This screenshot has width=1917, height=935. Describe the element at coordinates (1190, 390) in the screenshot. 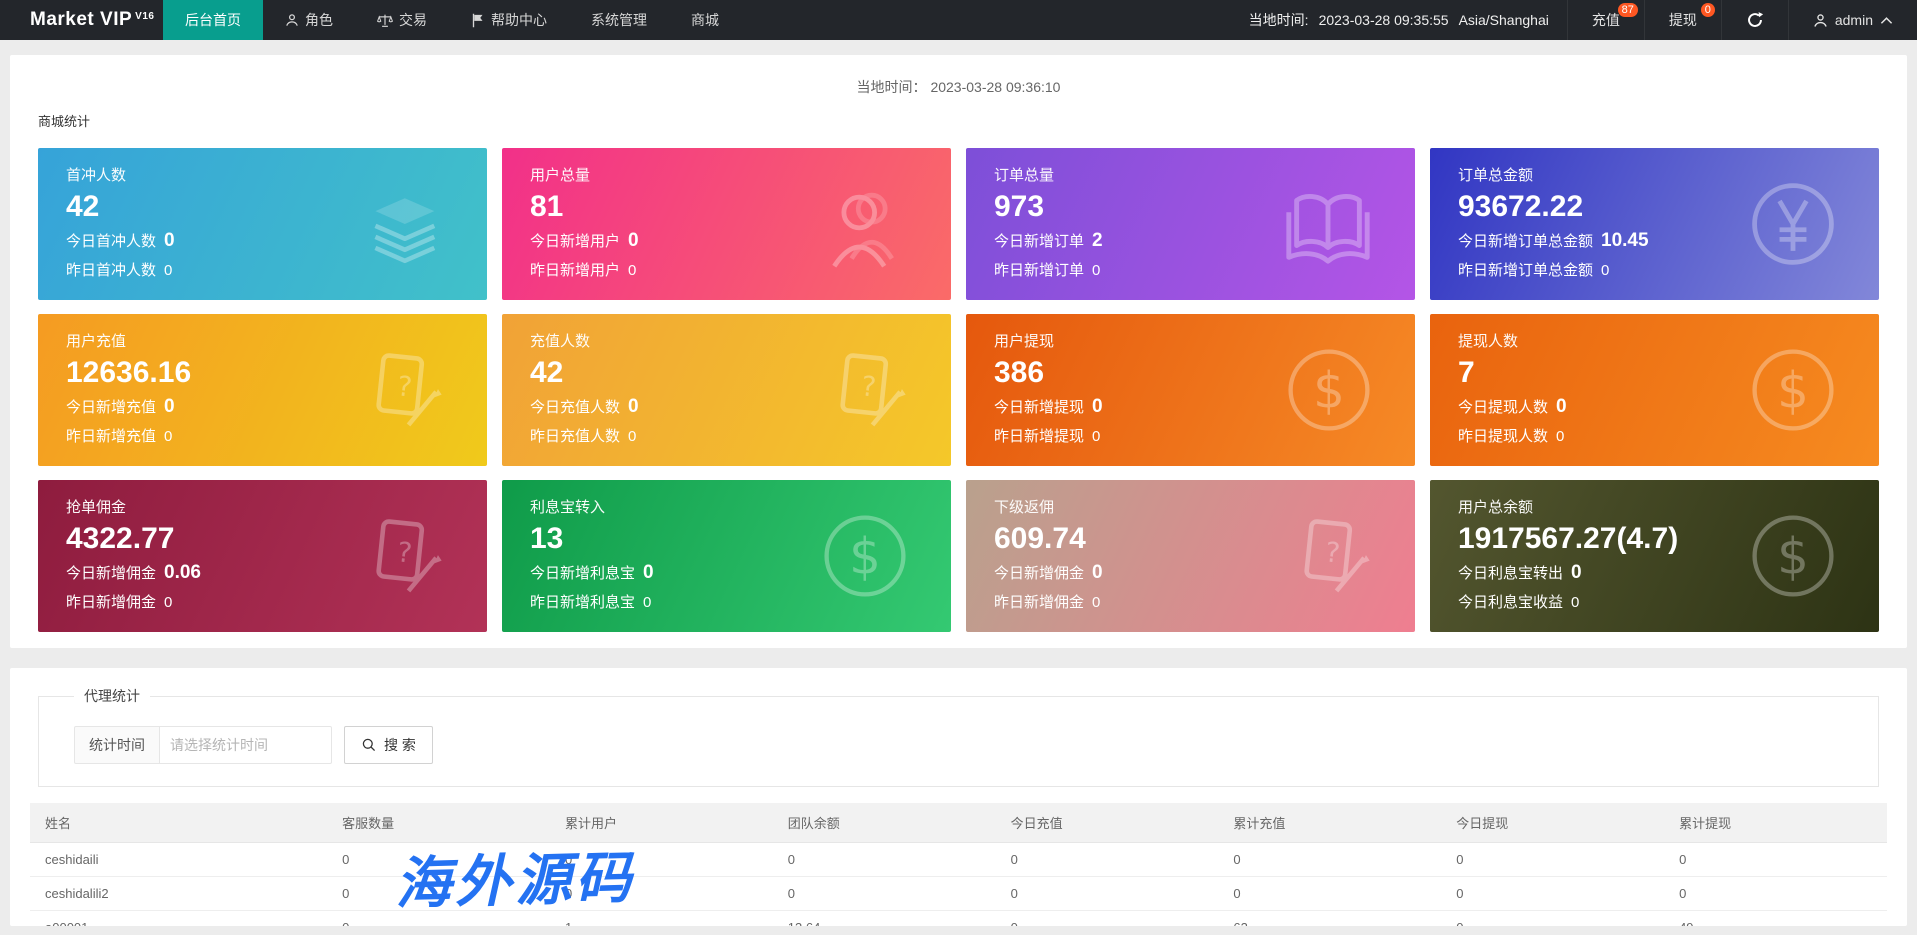

I see `stat-card: 用户提现 386 今日新增提现 0 昨日新增提现 0 $` at that location.